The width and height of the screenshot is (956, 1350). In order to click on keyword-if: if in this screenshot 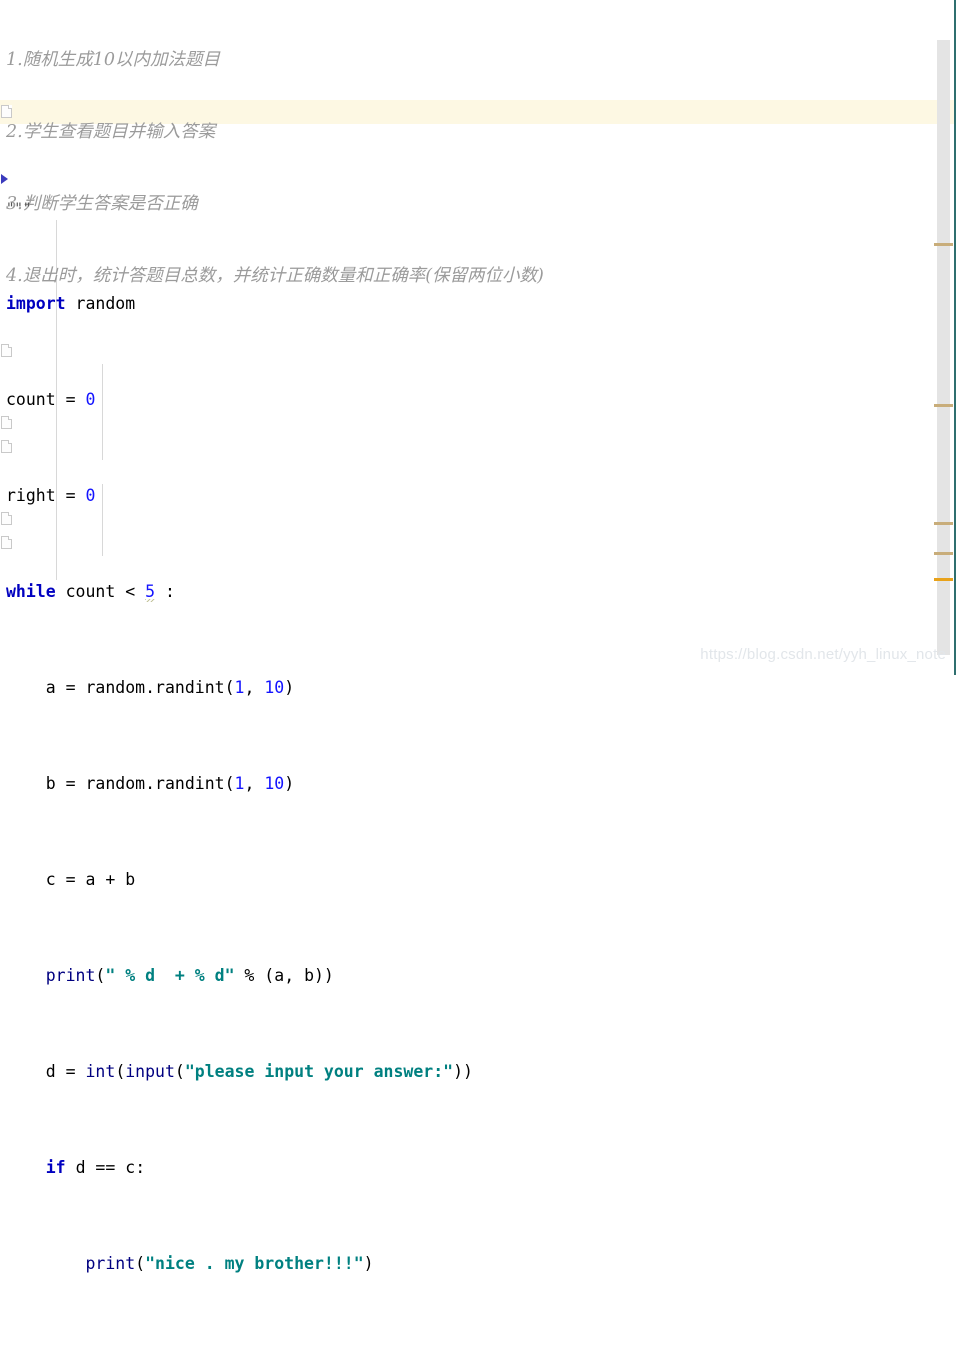, I will do `click(55, 1167)`.